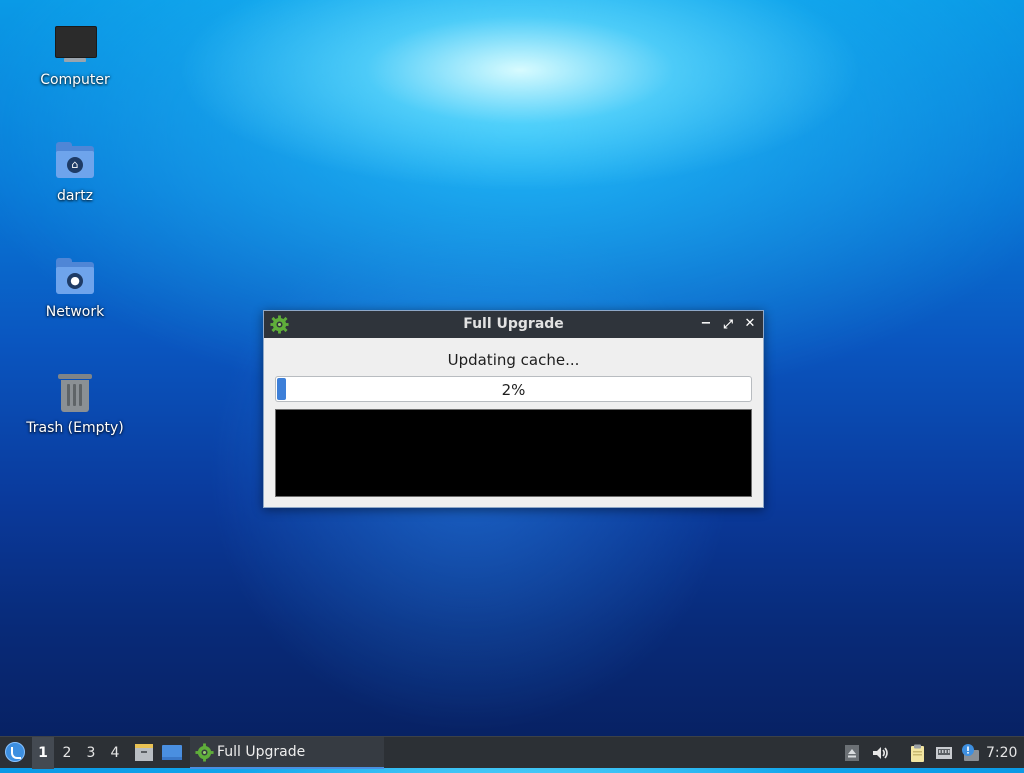 This screenshot has height=773, width=1024. I want to click on desktop-icon-label: Trash (Empty), so click(75, 428).